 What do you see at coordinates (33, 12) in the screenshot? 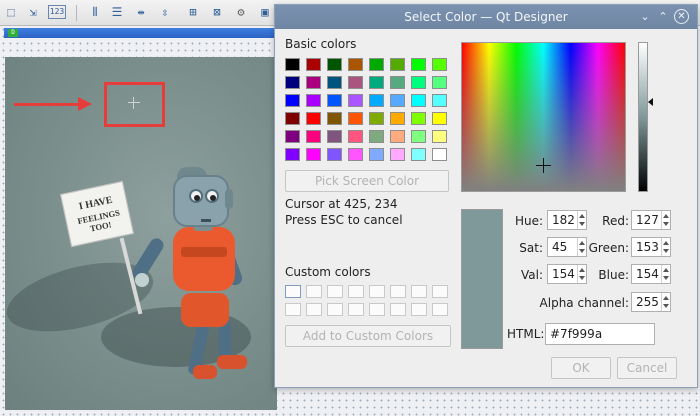
I see `edit-signals-icon: ⇲` at bounding box center [33, 12].